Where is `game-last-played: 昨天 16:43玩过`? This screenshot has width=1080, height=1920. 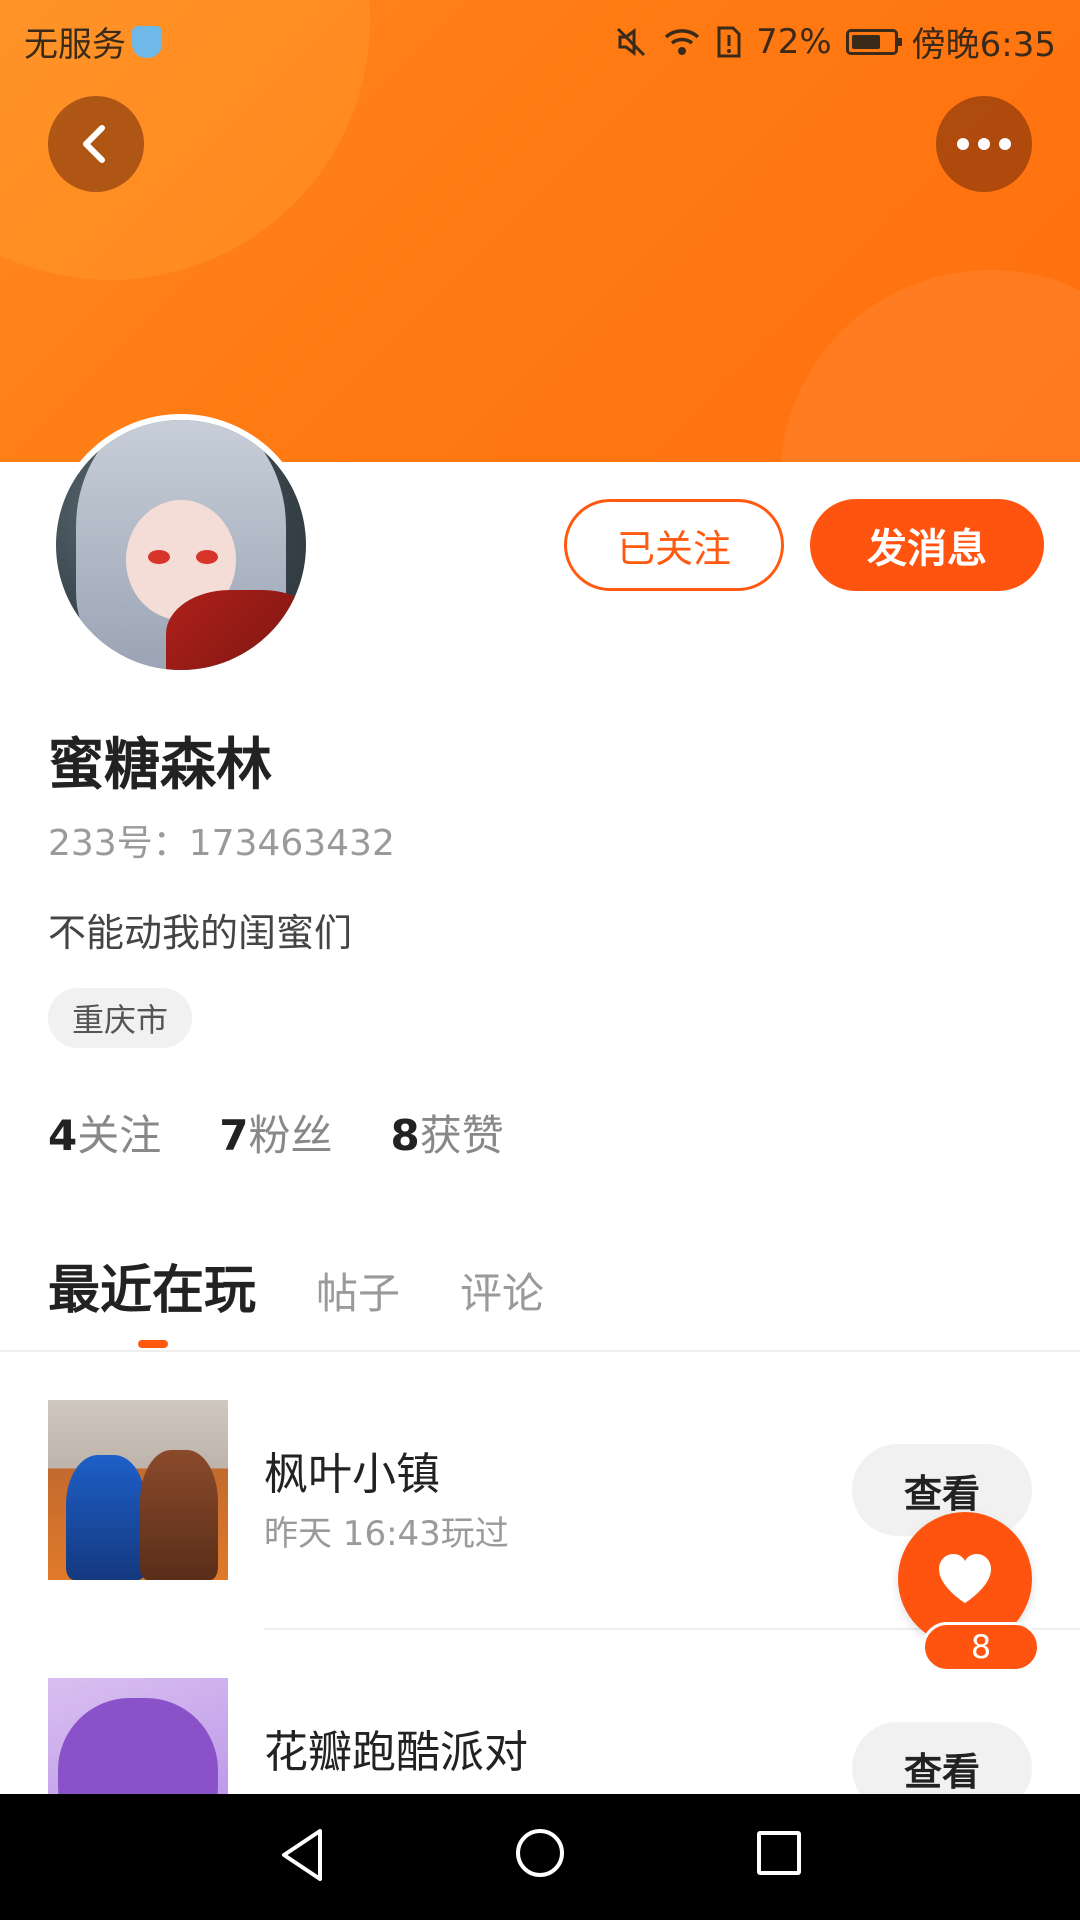 game-last-played: 昨天 16:43玩过 is located at coordinates (386, 1534).